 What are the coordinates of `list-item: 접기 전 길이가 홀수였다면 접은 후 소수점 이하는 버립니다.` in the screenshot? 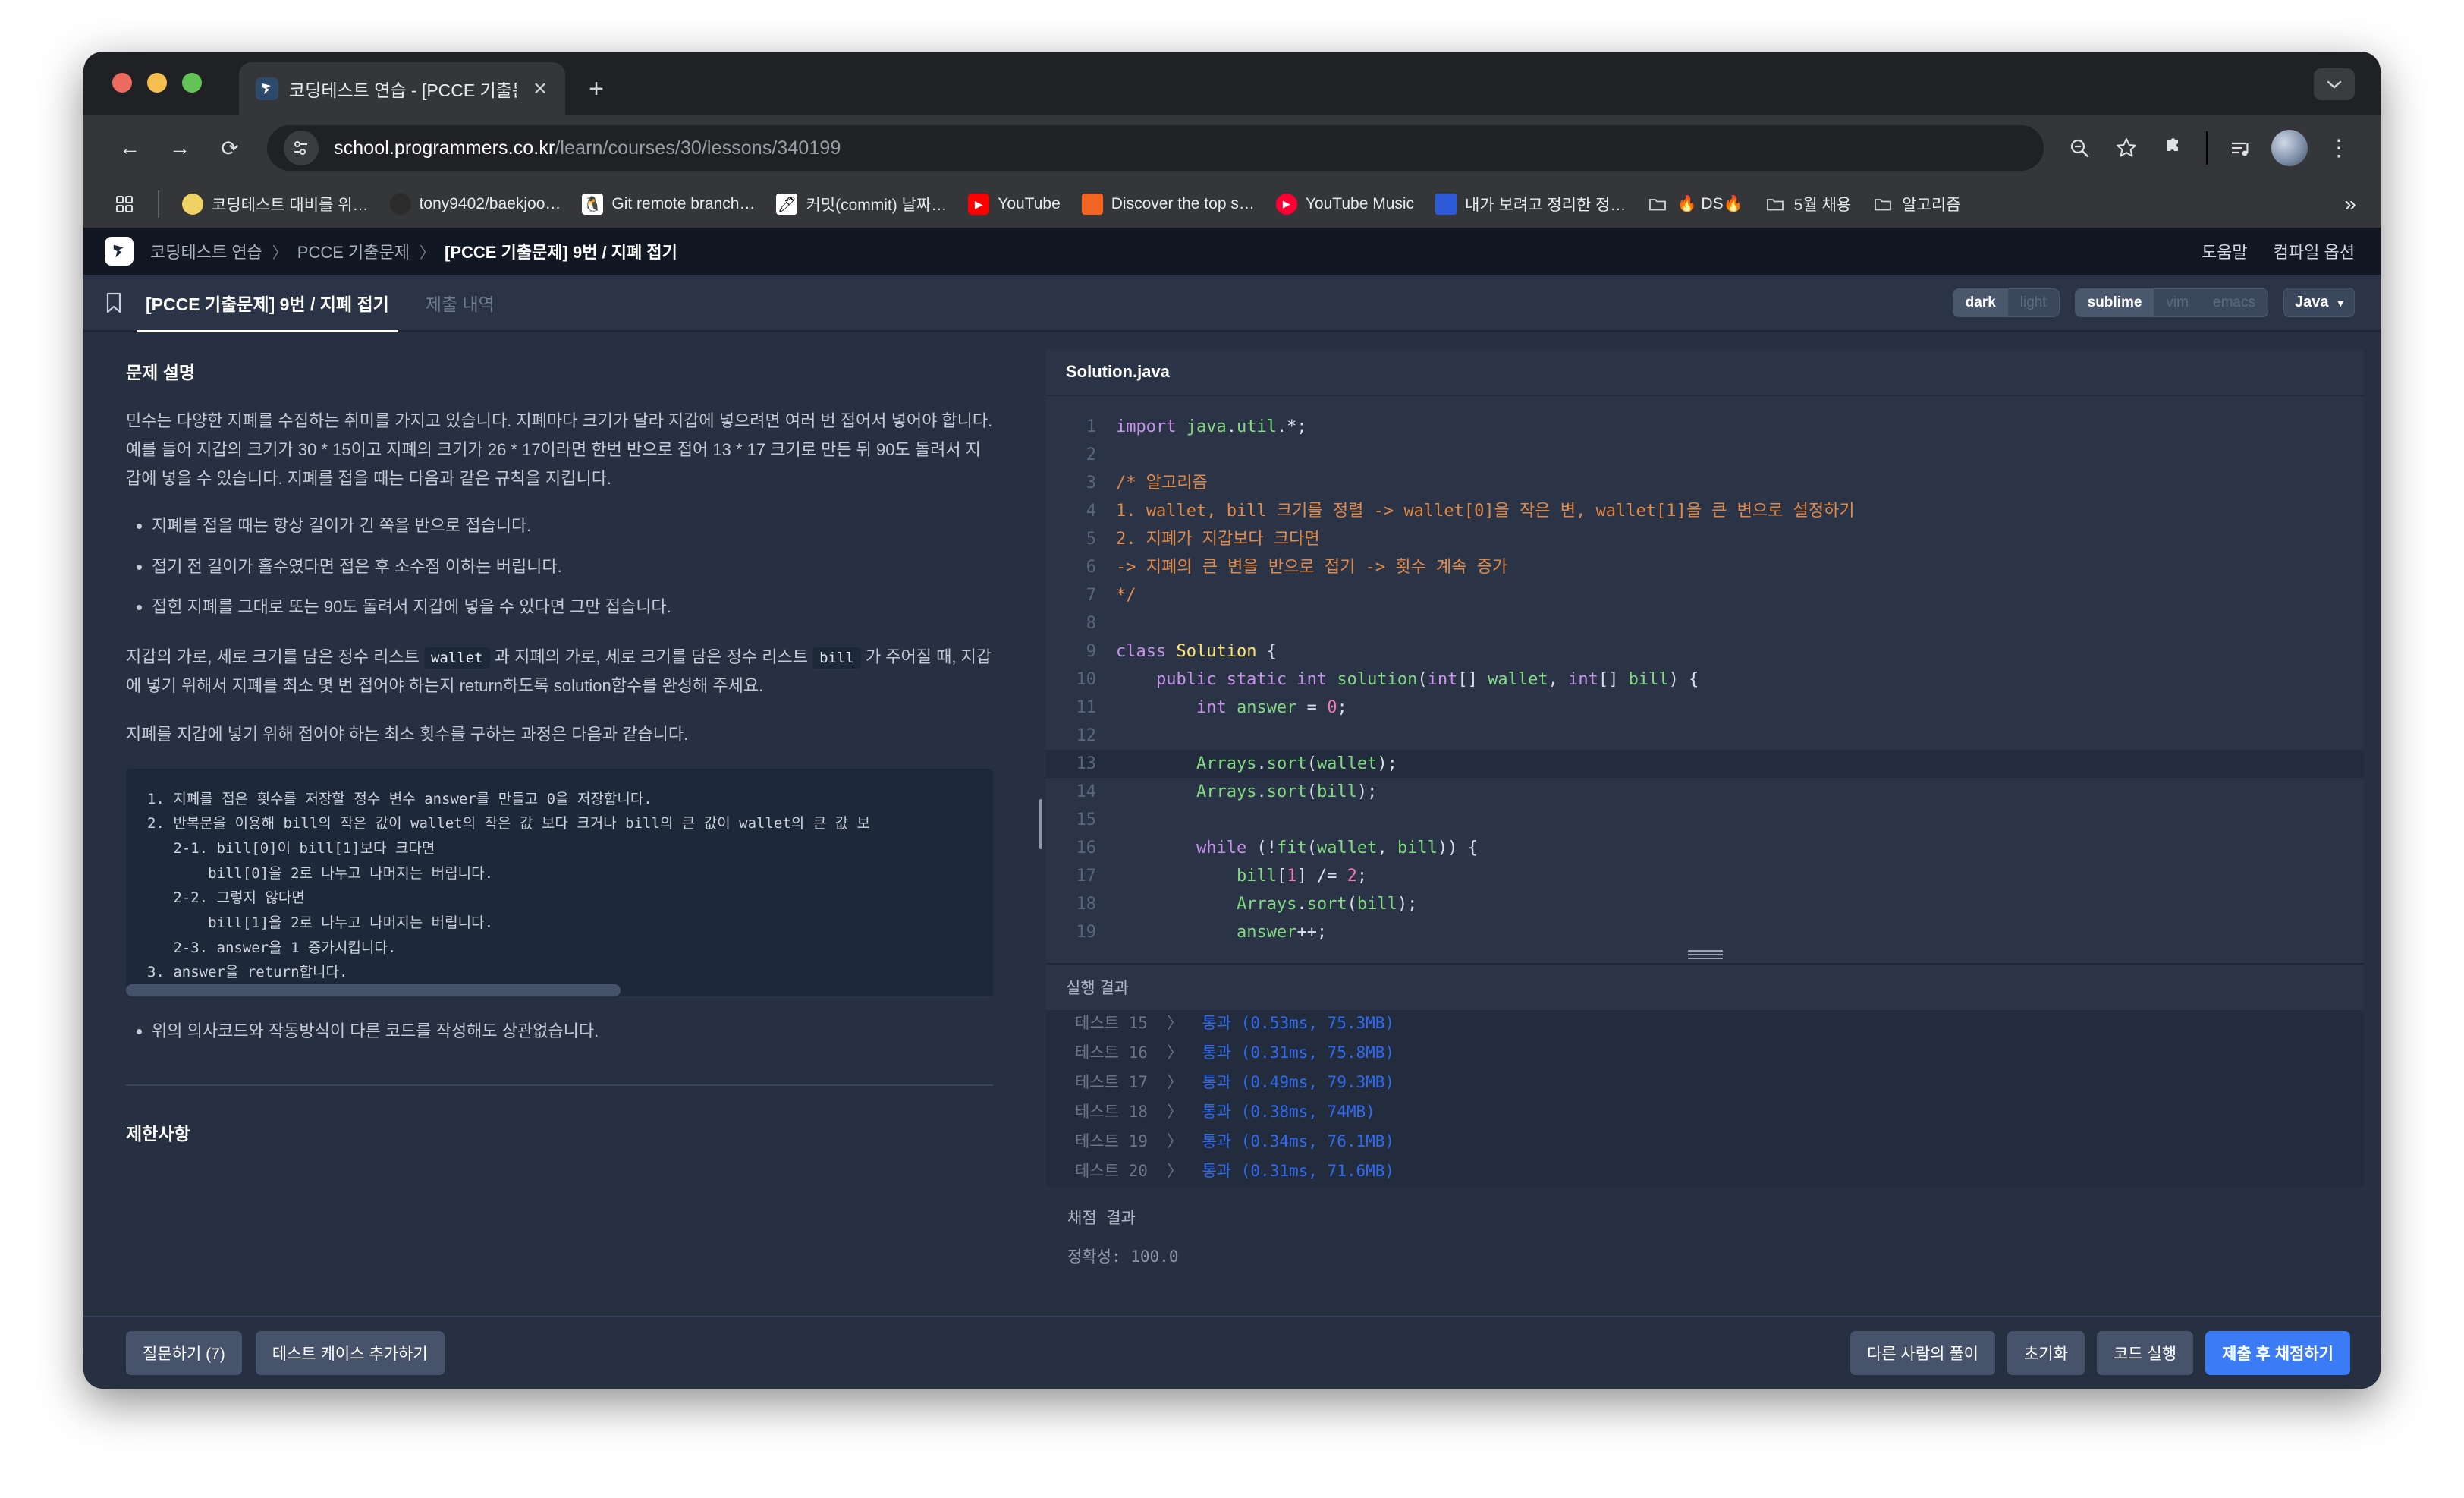 It's located at (572, 566).